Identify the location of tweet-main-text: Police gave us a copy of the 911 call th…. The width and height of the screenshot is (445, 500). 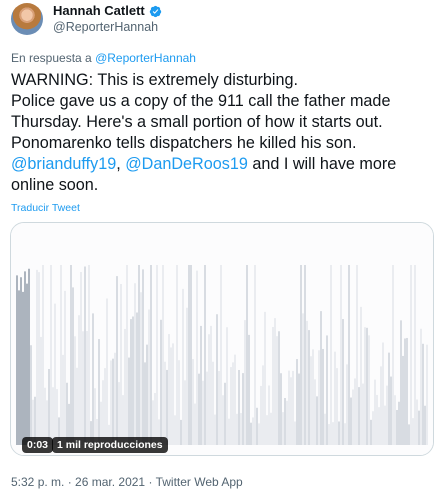
(201, 122).